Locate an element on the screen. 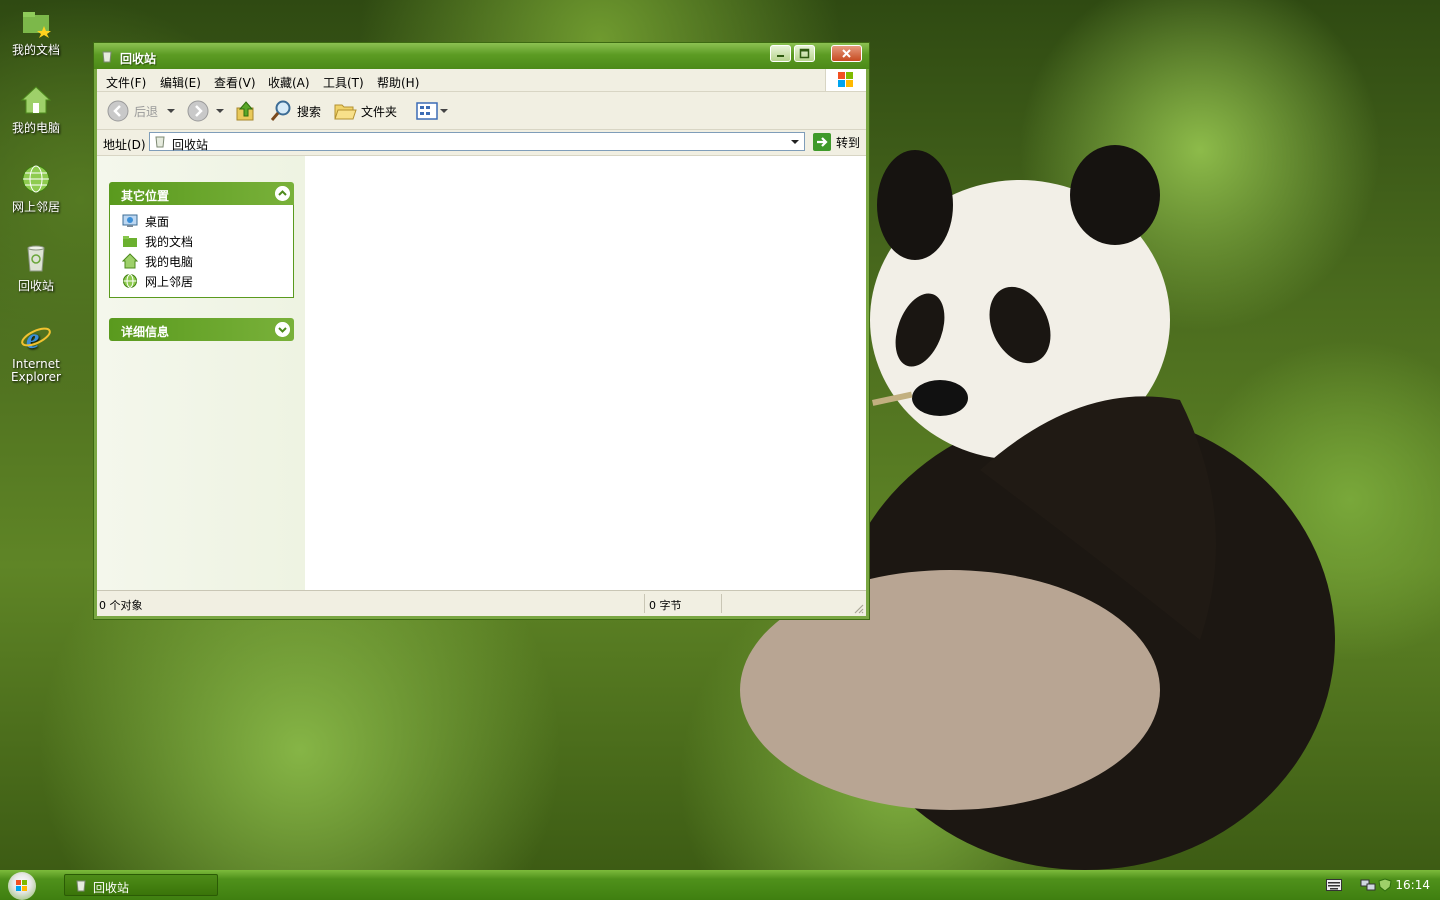 This screenshot has width=1440, height=903. desktop-icon is located at coordinates (130, 220).